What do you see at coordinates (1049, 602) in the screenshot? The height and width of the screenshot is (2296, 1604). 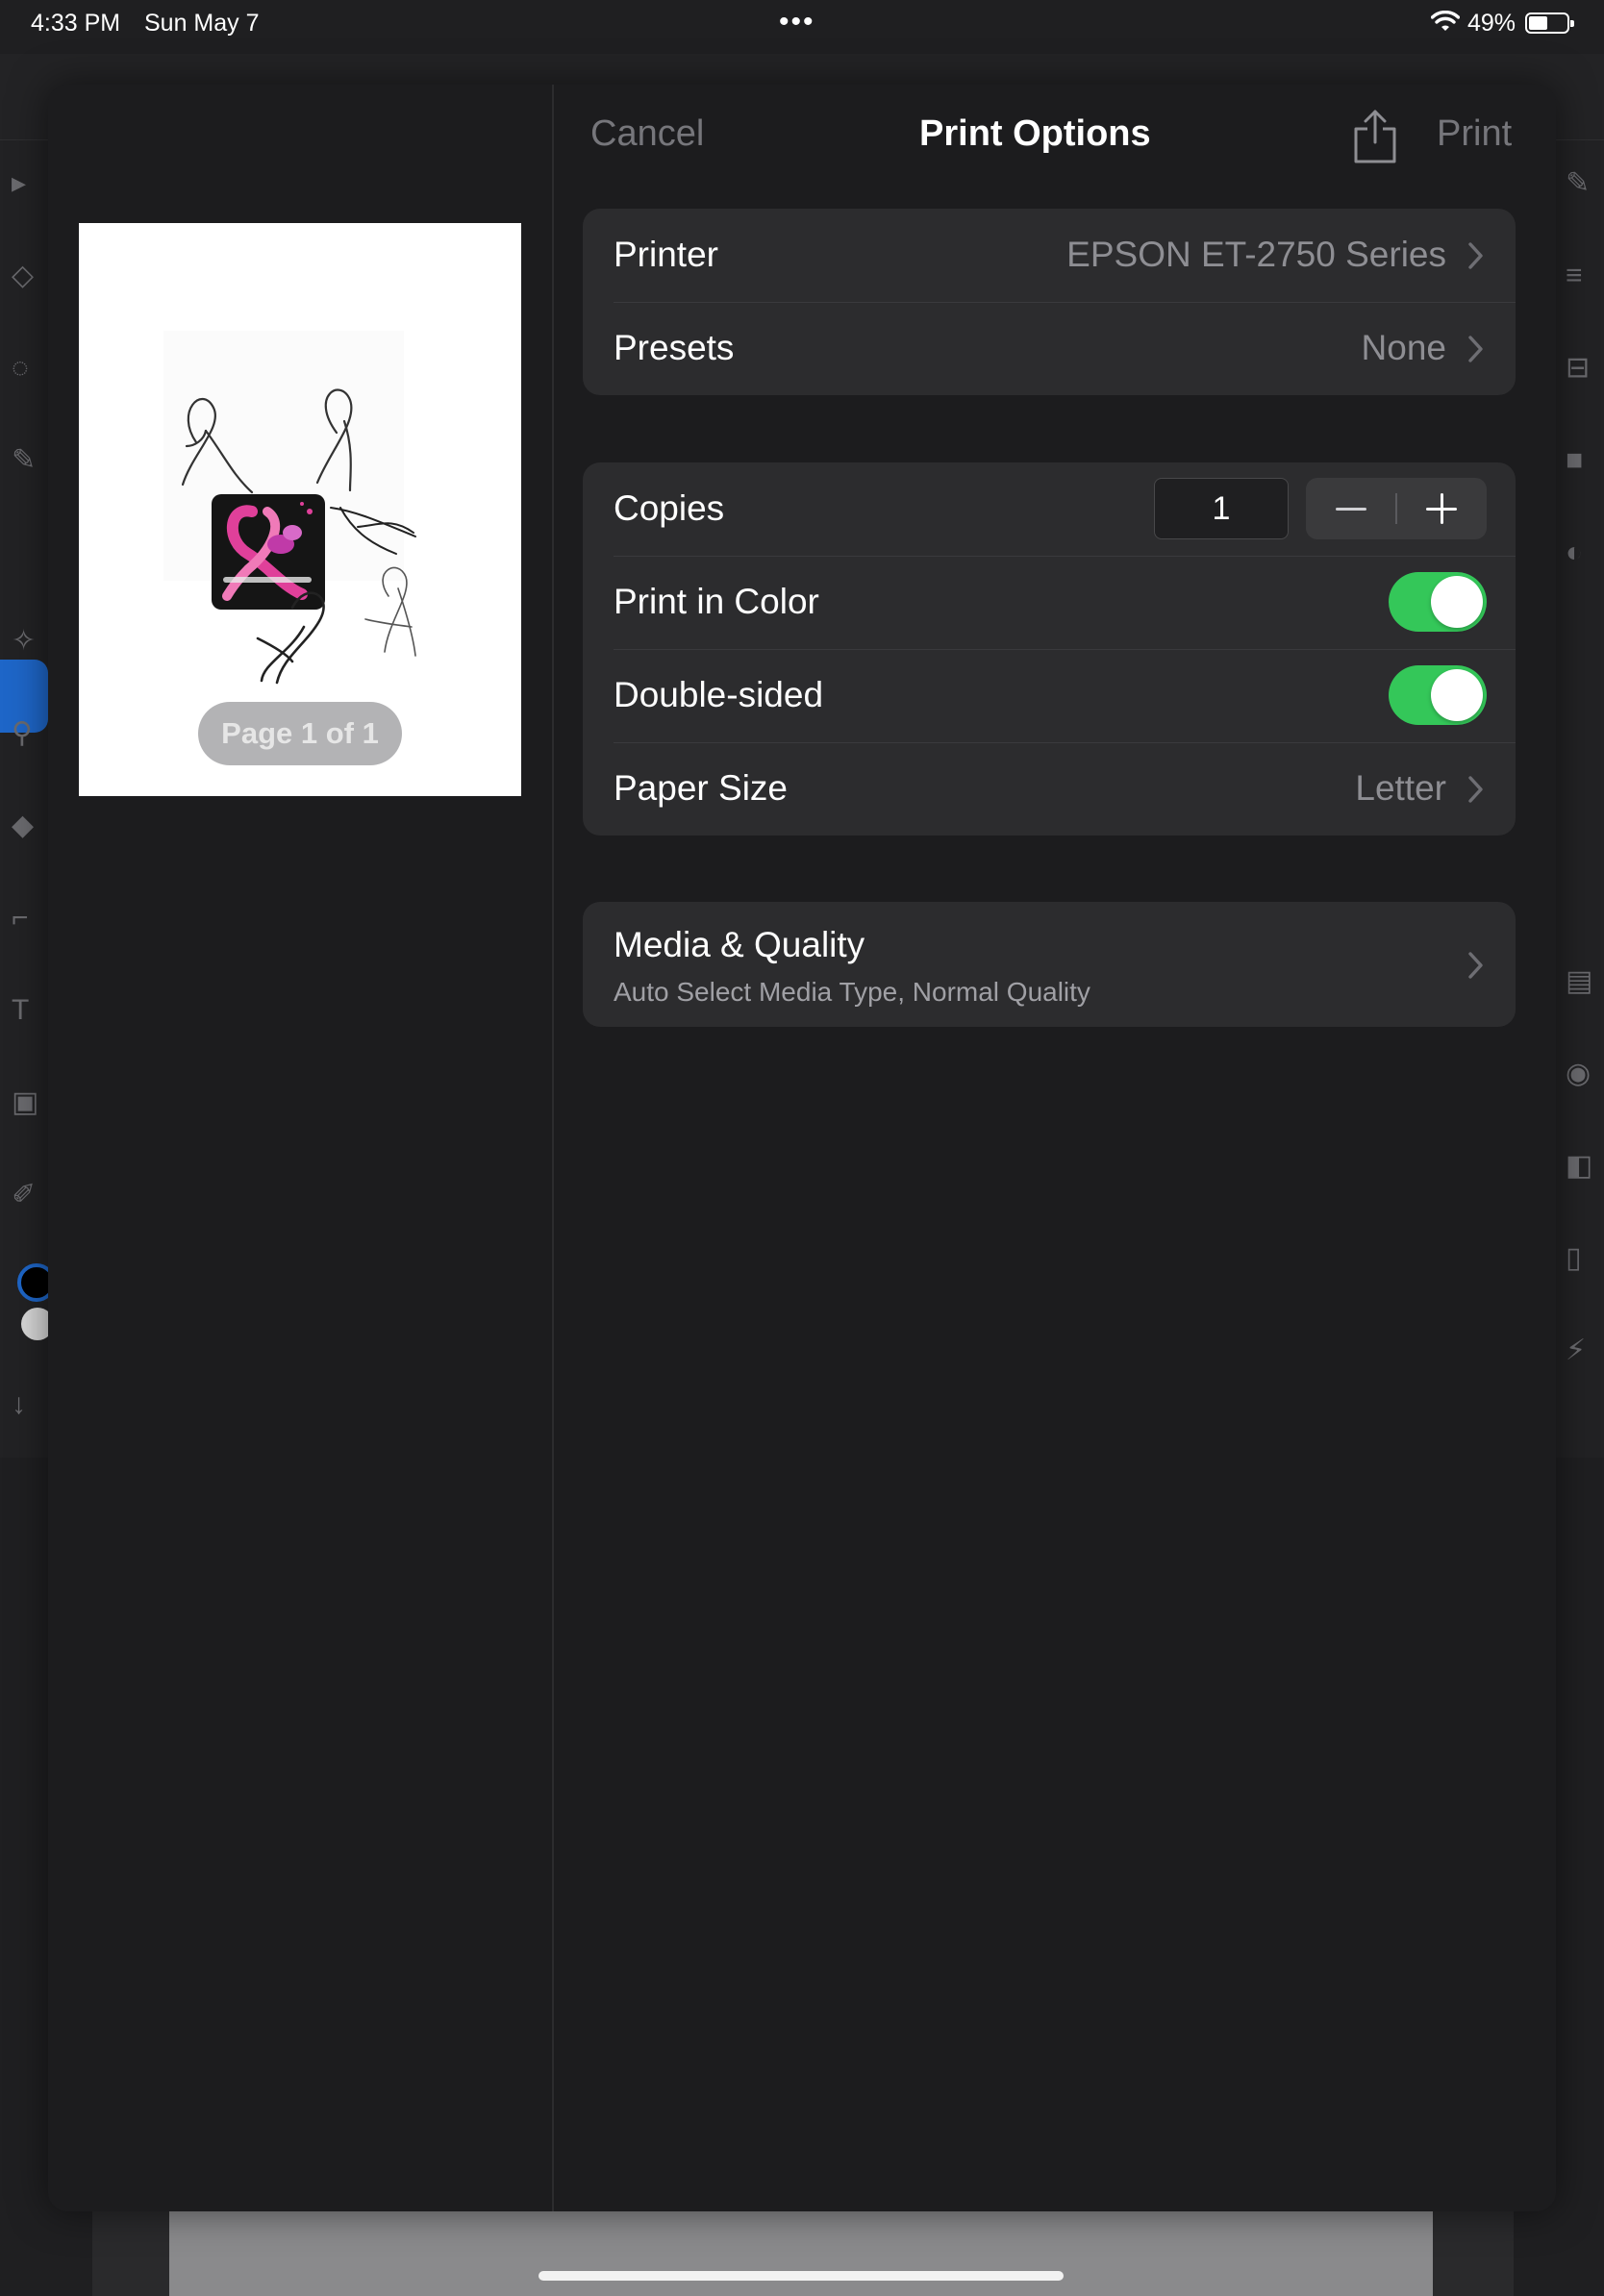 I see `print-in-color-row: Print in Color` at bounding box center [1049, 602].